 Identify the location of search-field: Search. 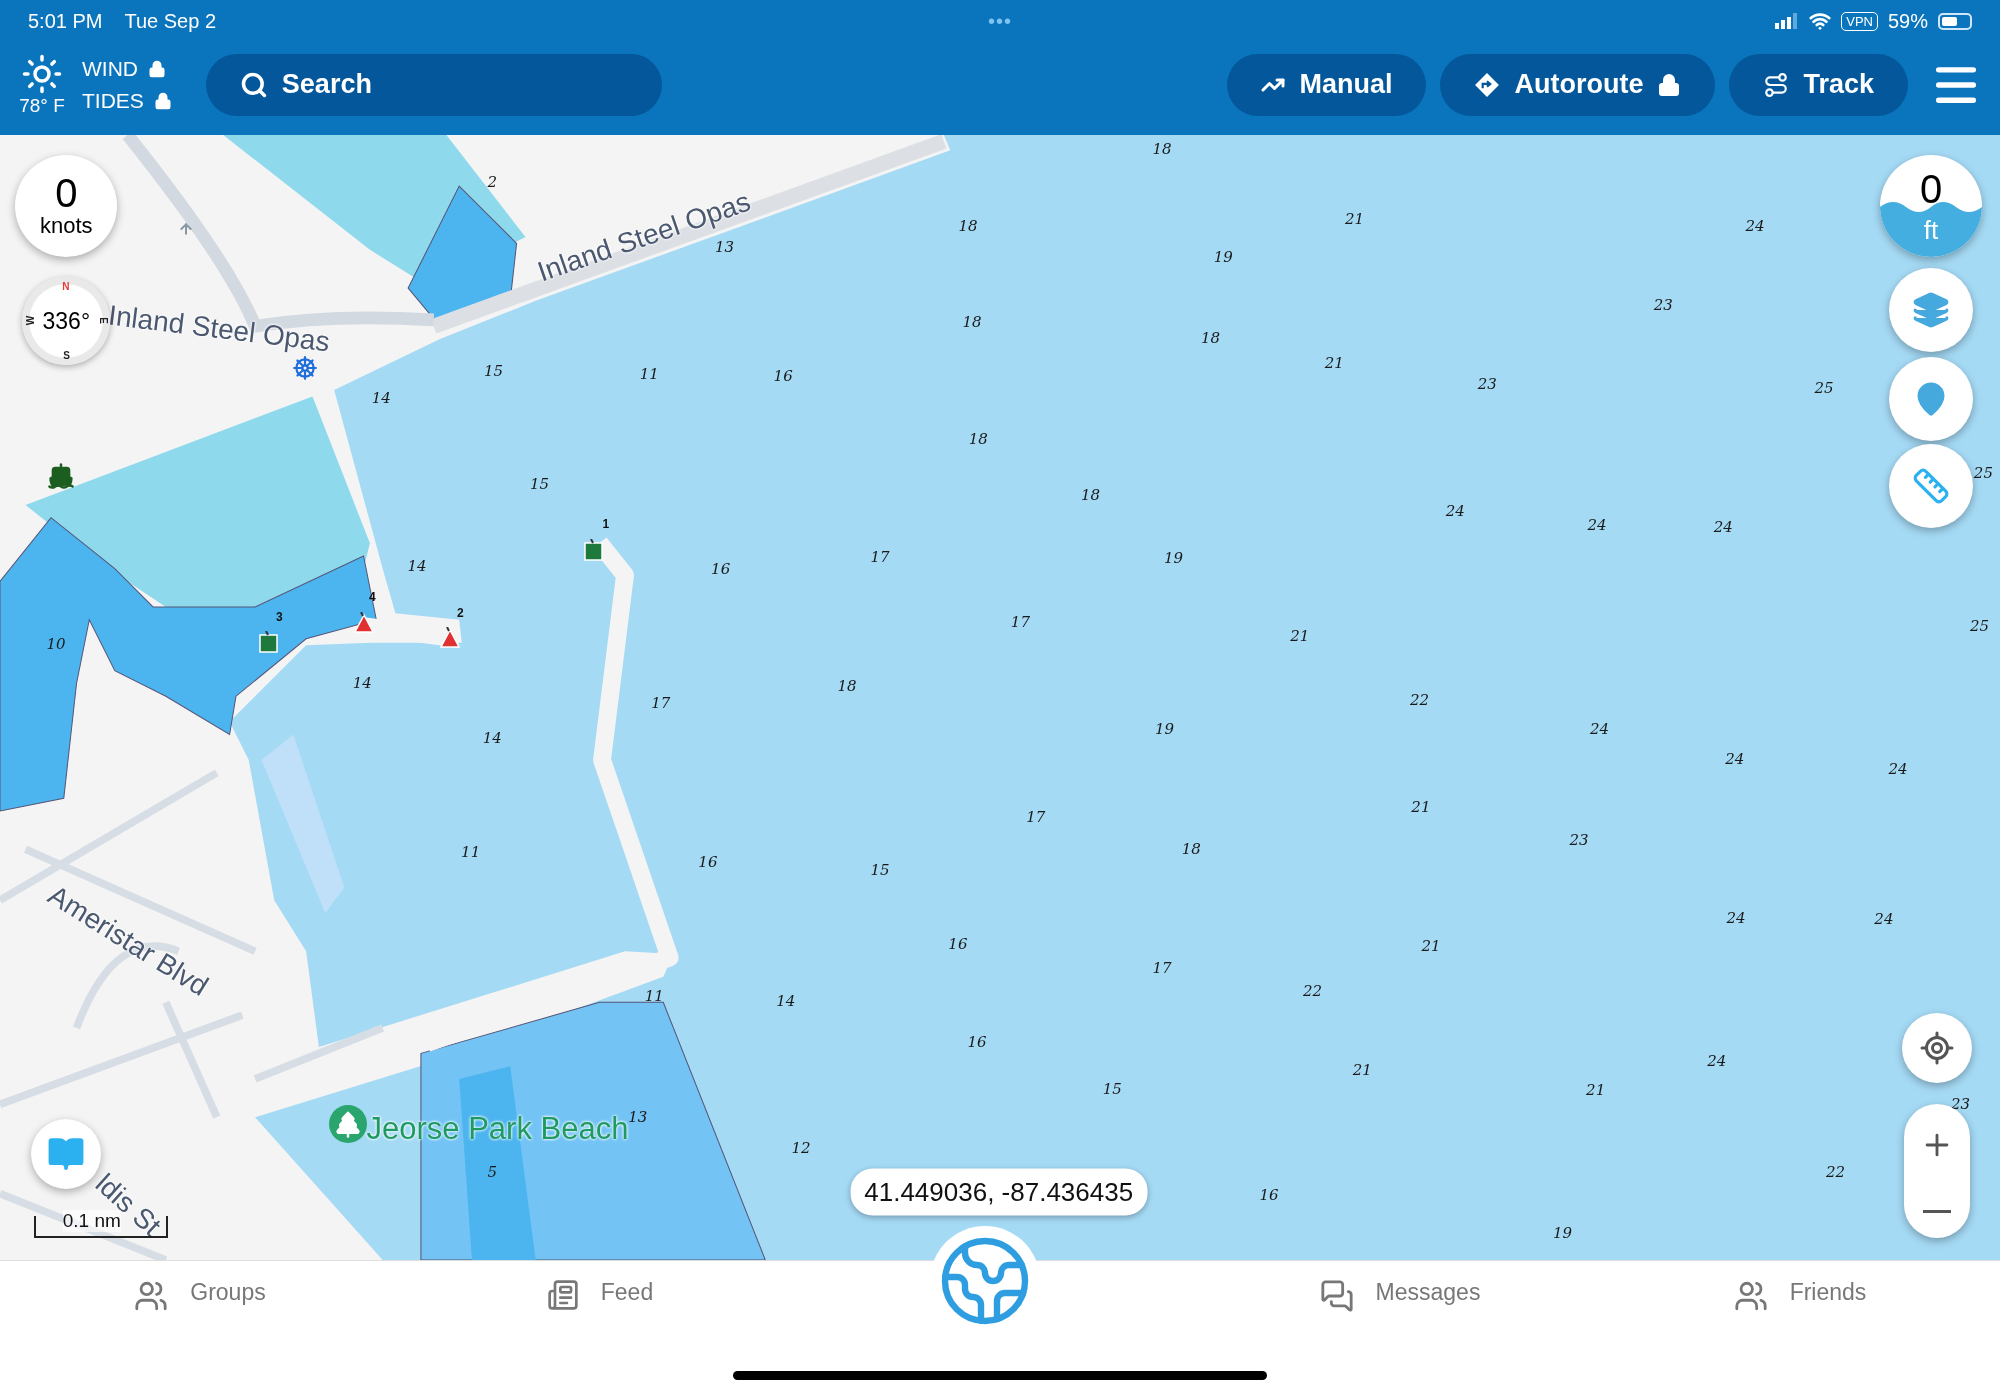
(433, 84).